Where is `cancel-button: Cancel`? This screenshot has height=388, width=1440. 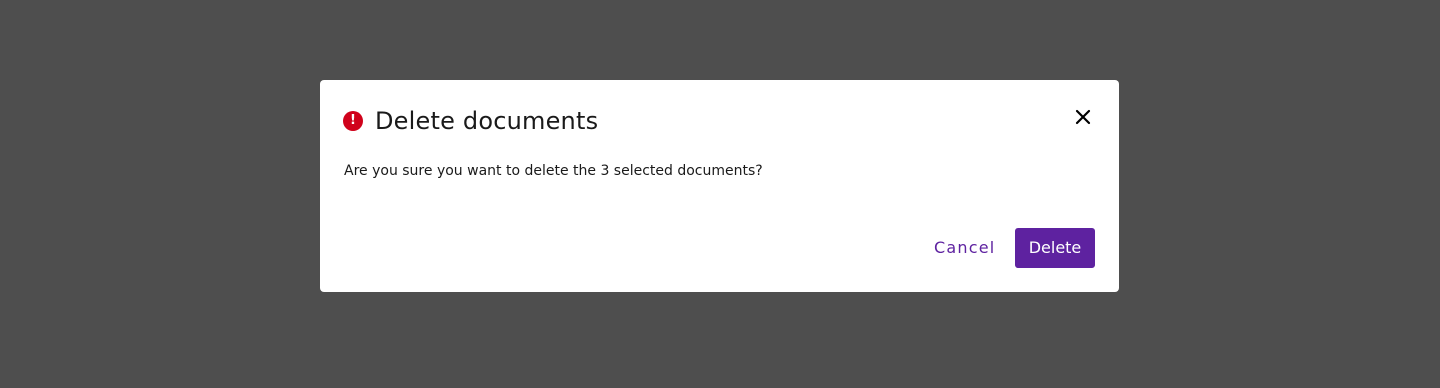
cancel-button: Cancel is located at coordinates (964, 248).